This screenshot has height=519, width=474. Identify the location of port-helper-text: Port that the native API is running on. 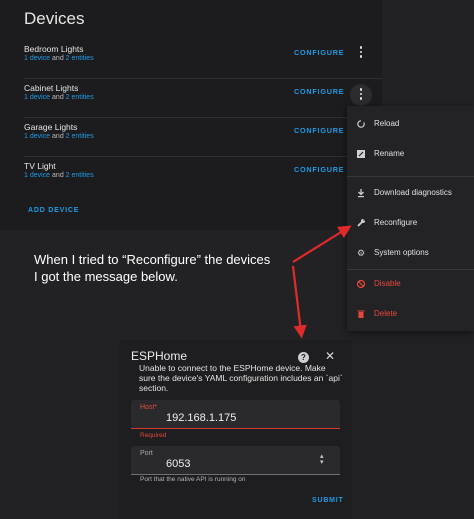
(193, 479).